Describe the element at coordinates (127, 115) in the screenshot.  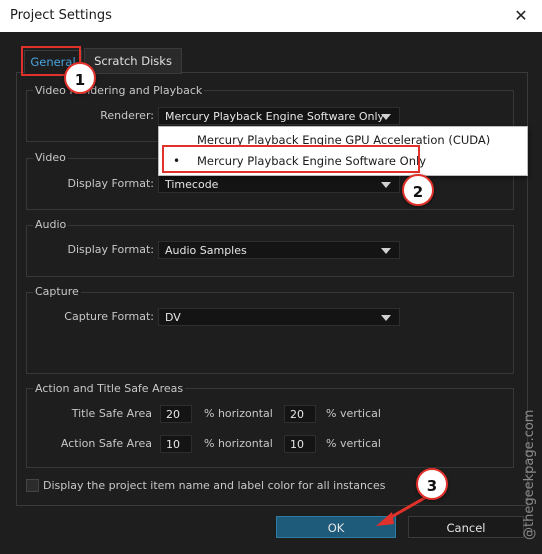
I see `renderer-label: Renderer:` at that location.